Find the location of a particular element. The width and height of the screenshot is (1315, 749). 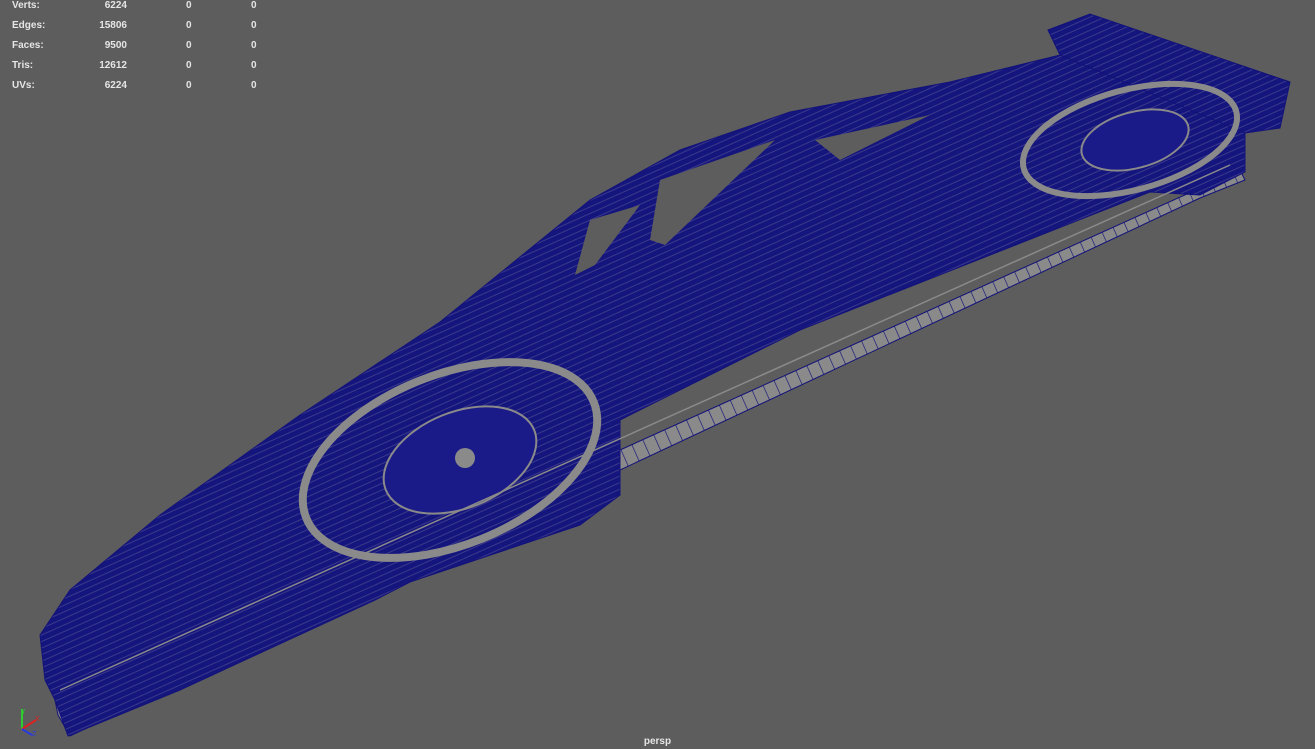

view-axis-indicator: Y X Z is located at coordinates (30, 723).